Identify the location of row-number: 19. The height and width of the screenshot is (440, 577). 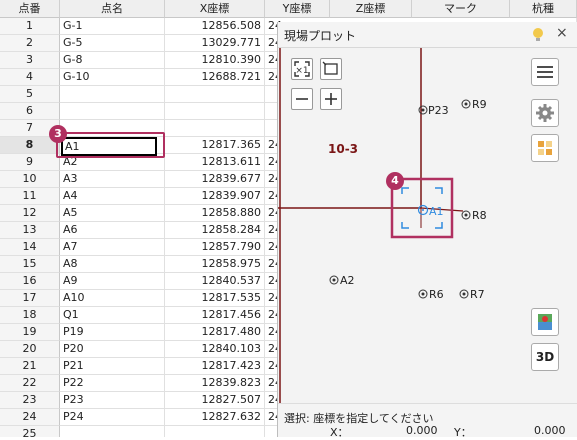
(30, 332).